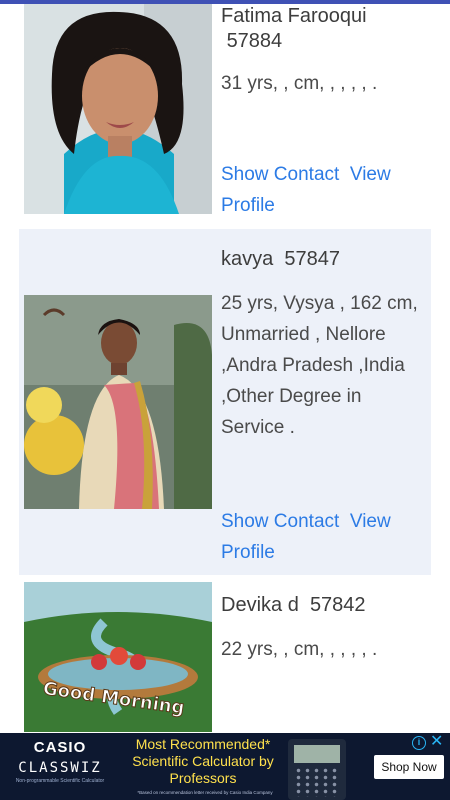 The image size is (450, 800). Describe the element at coordinates (294, 16) in the screenshot. I see `profile-name-text: Fatima Farooqui` at that location.